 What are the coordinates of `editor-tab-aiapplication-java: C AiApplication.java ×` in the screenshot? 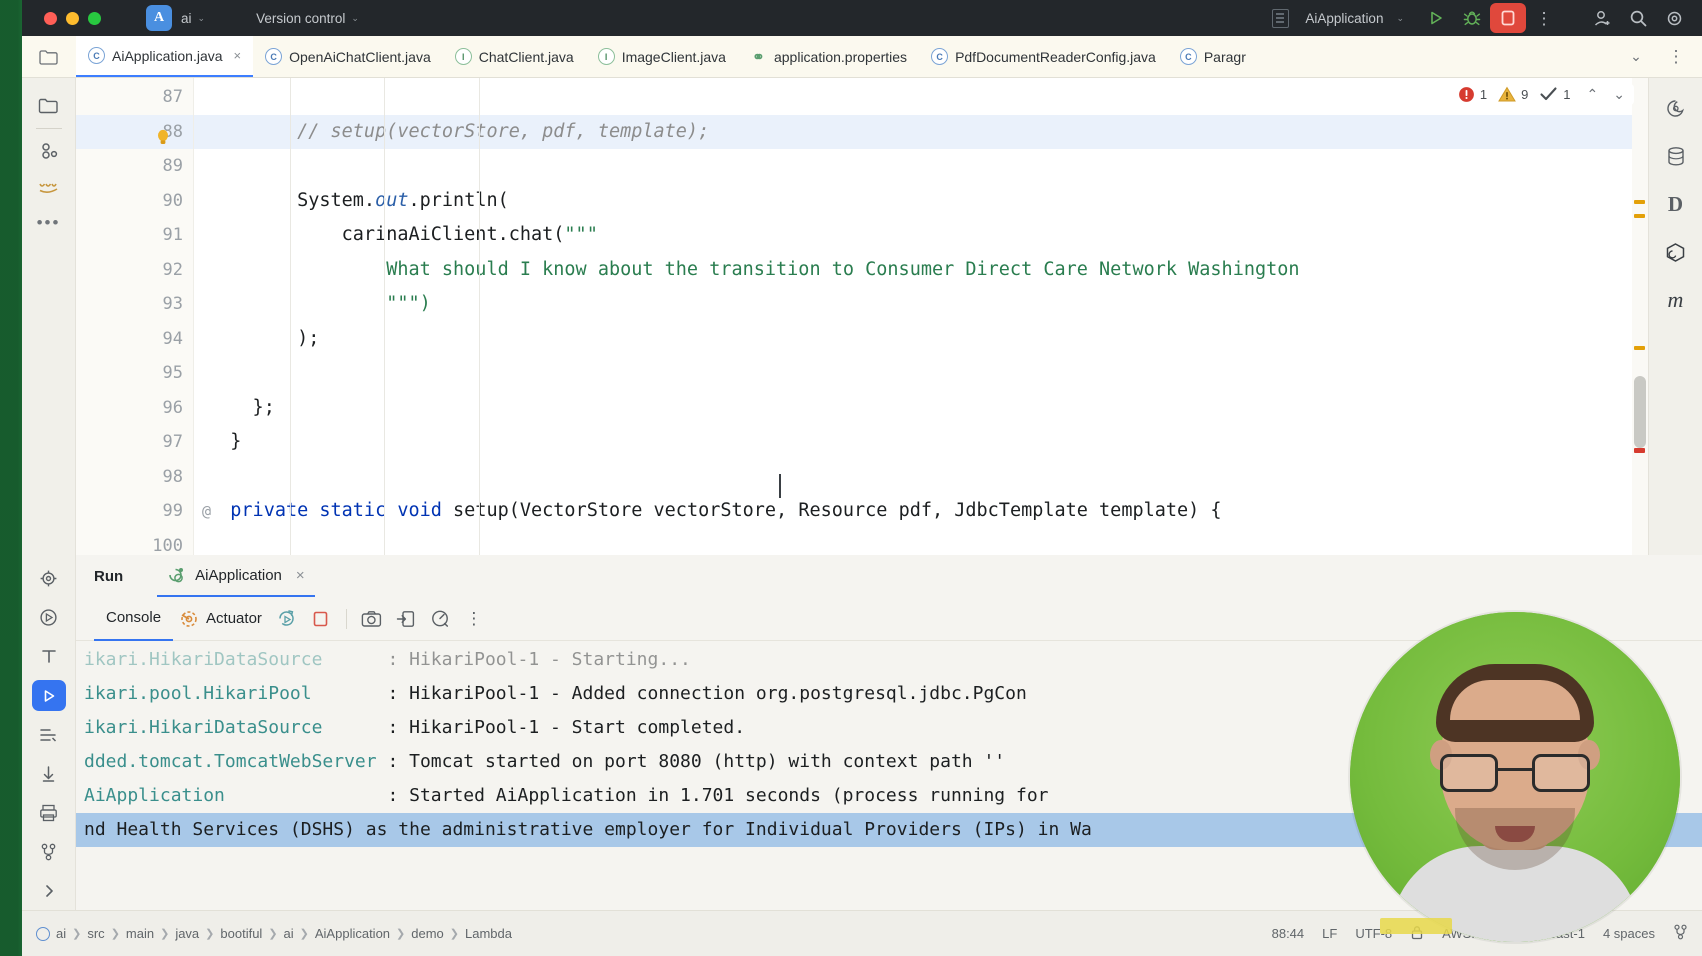 It's located at (165, 56).